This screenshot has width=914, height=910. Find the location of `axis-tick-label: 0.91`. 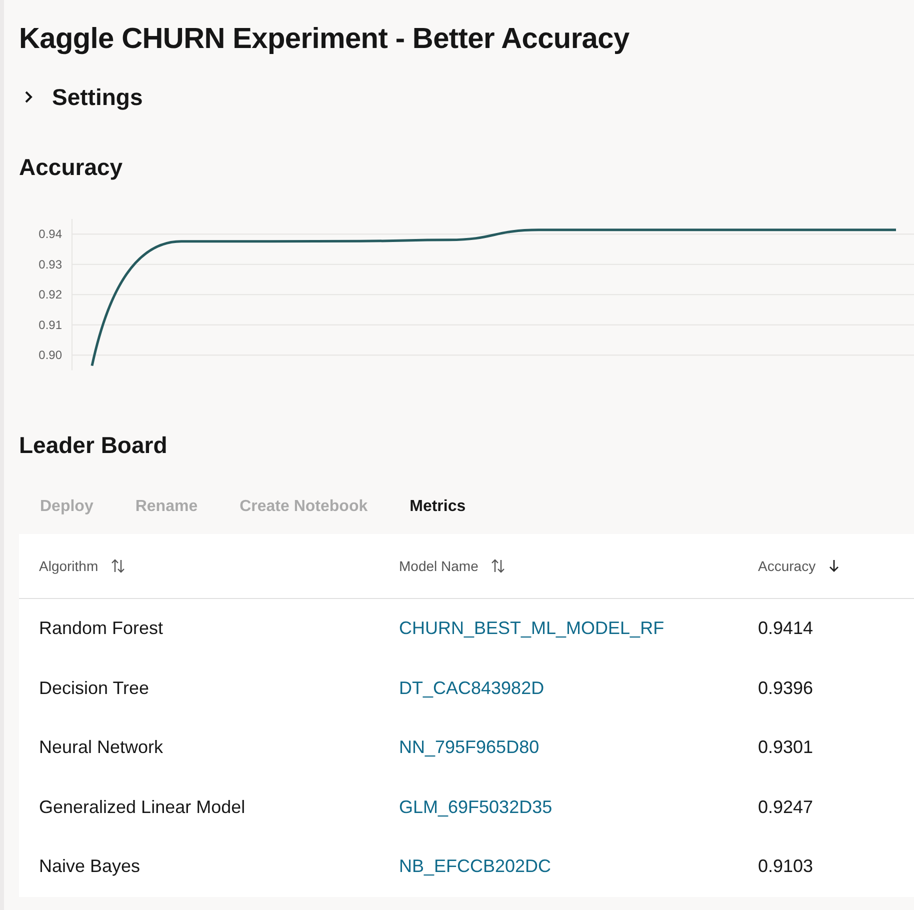

axis-tick-label: 0.91 is located at coordinates (50, 325).